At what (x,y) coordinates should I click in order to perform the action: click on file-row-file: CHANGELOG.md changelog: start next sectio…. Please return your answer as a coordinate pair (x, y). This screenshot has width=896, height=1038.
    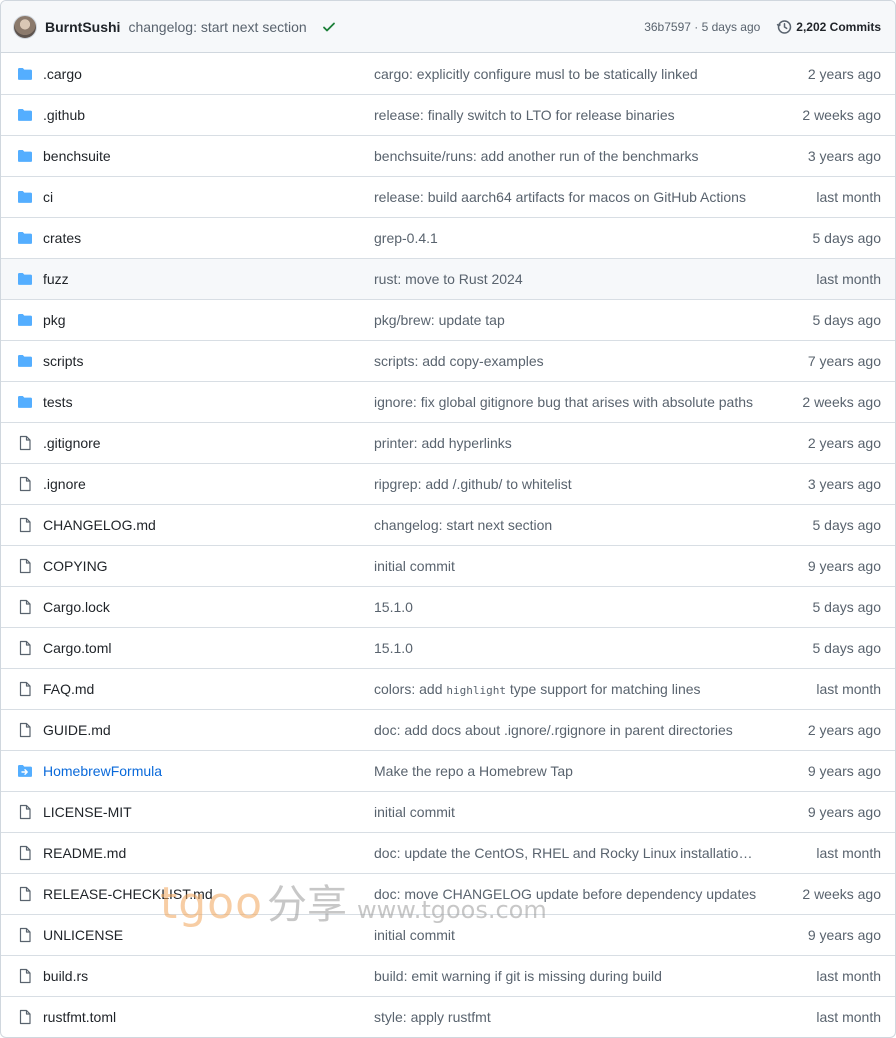
    Looking at the image, I should click on (448, 525).